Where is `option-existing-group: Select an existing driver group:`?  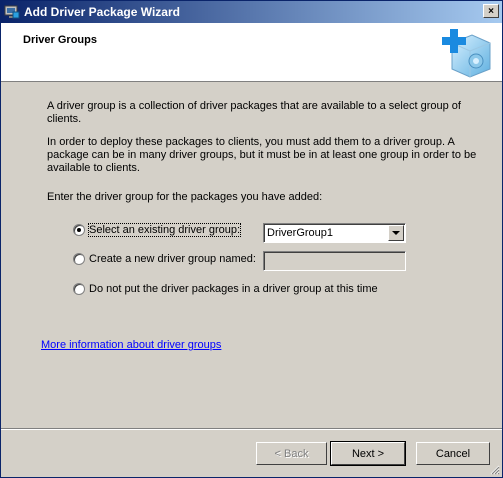
option-existing-group: Select an existing driver group: is located at coordinates (157, 230).